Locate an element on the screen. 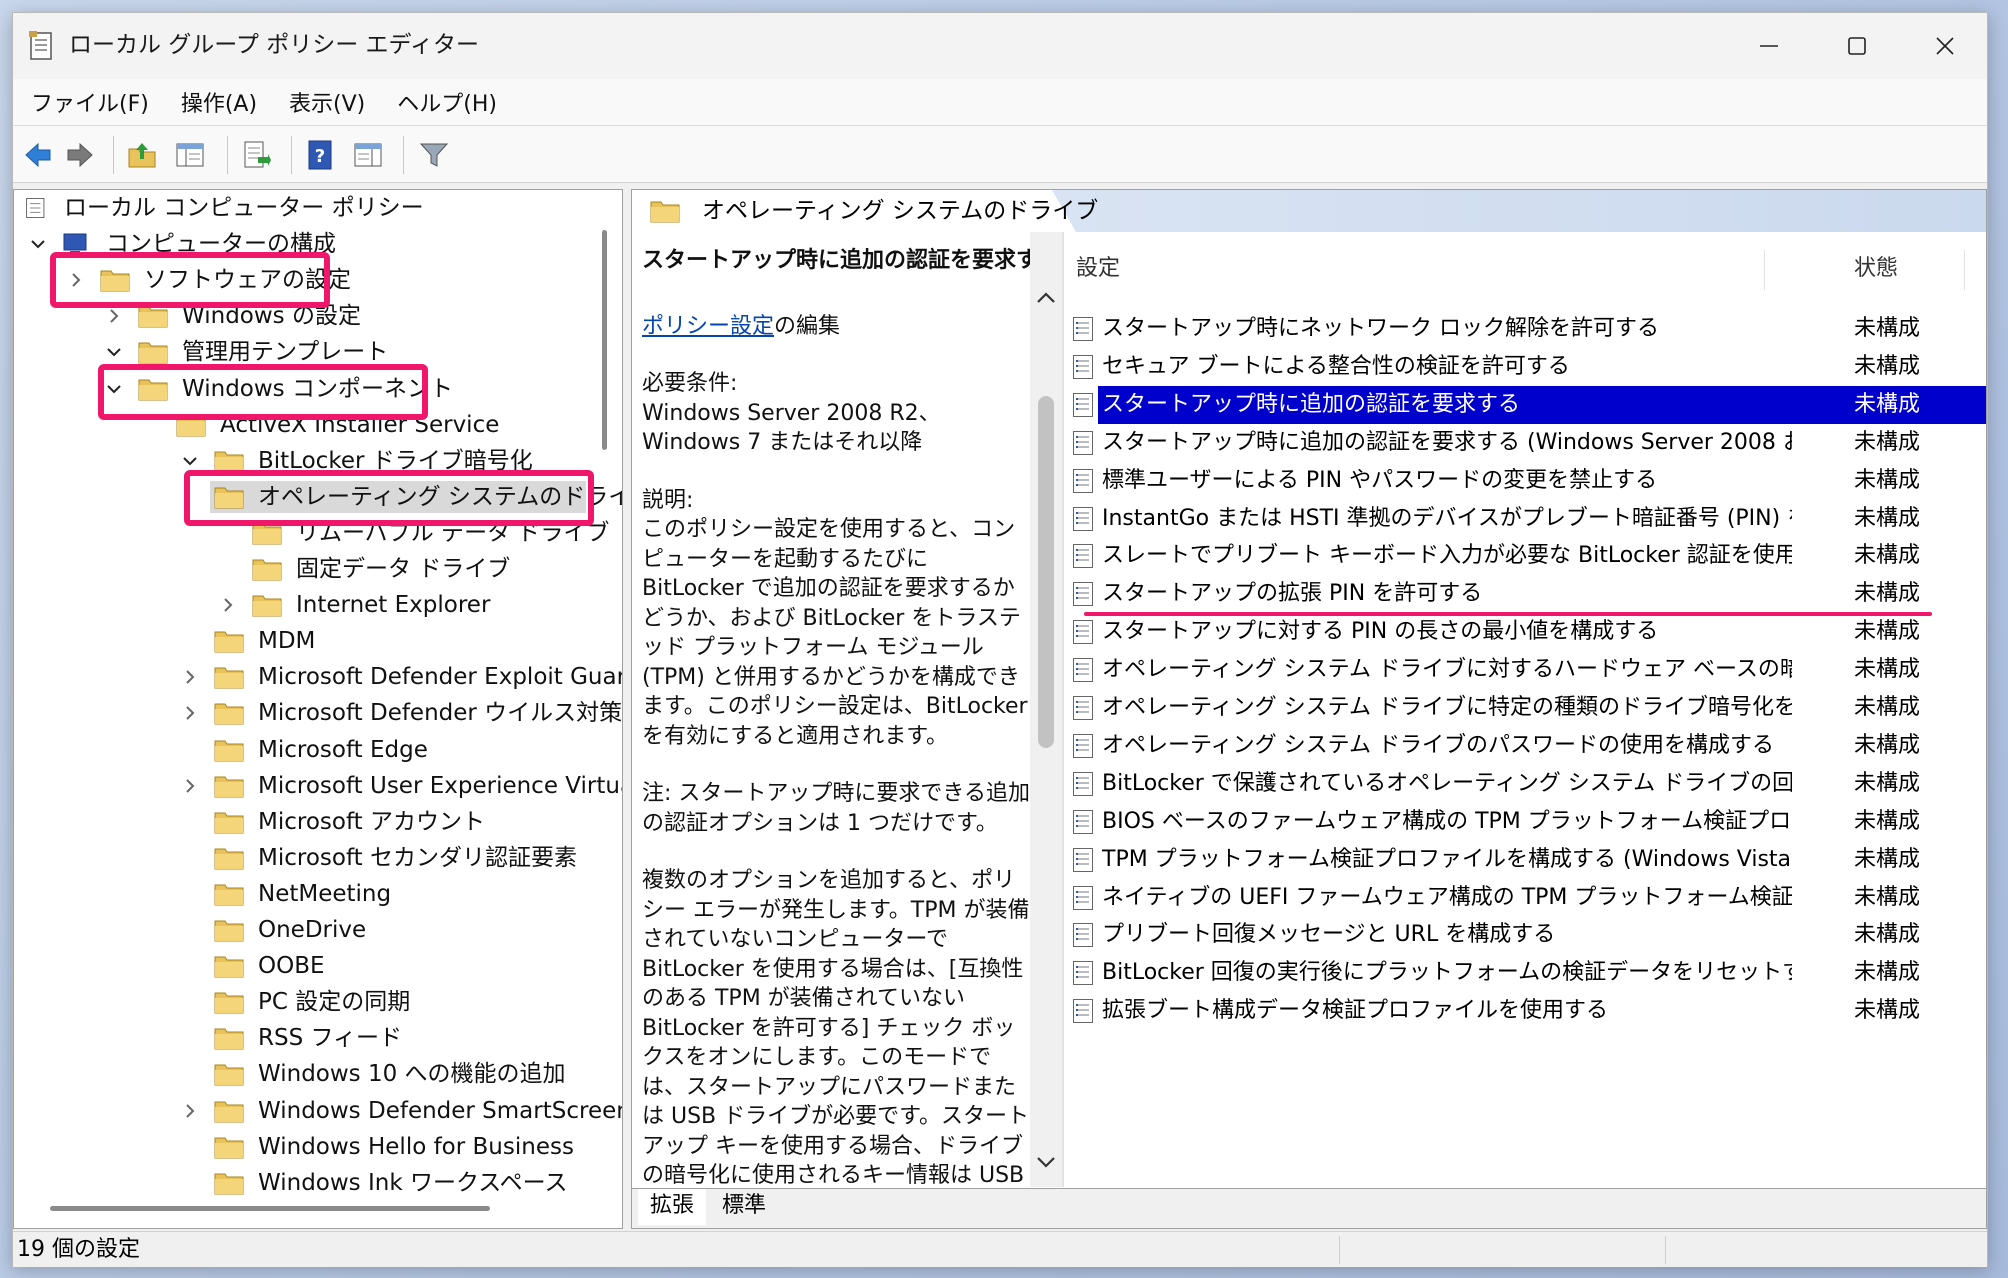  tree-root: ローカル コンピューター ポリシー is located at coordinates (224, 208).